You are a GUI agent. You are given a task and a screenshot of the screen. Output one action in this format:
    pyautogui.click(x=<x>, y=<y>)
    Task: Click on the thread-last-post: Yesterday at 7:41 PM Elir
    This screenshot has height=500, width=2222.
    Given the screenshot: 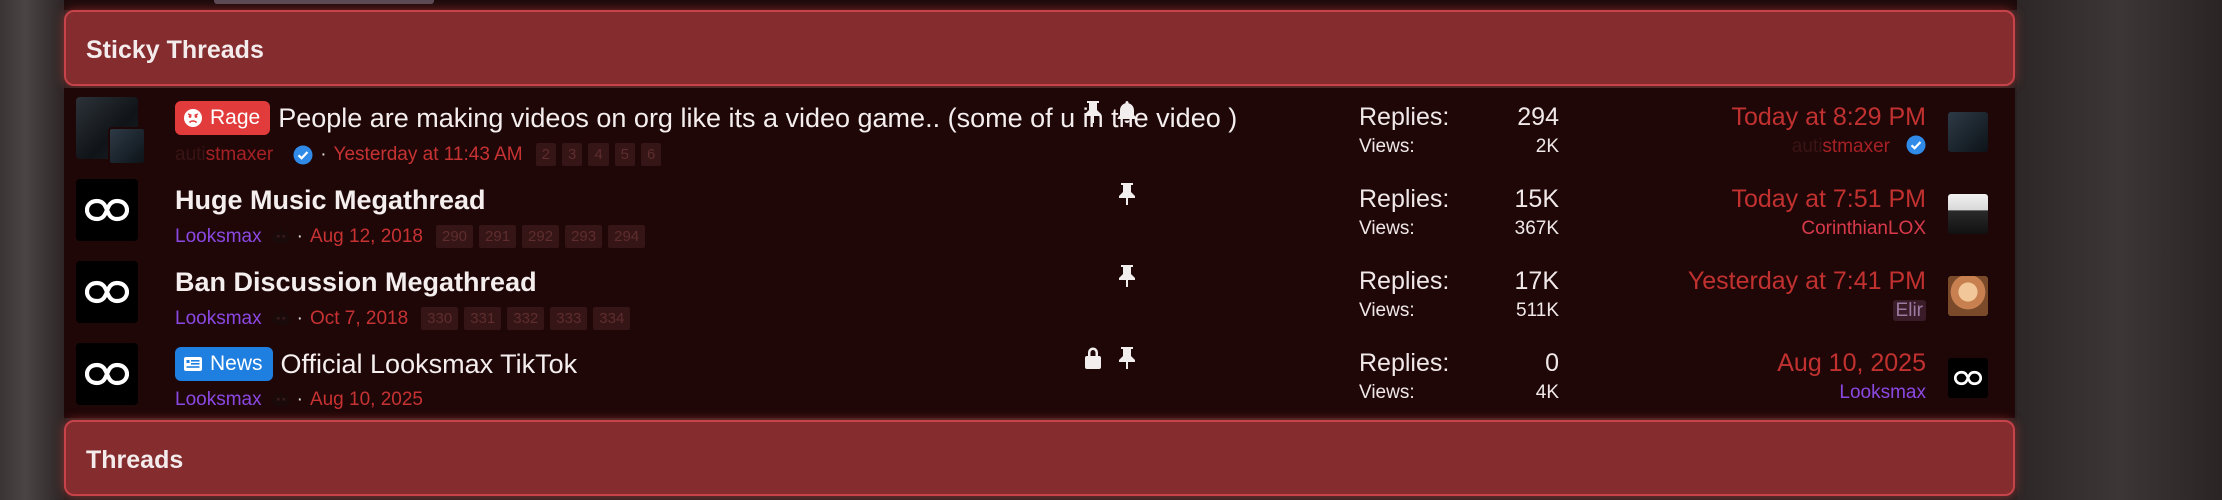 What is the action you would take?
    pyautogui.click(x=1726, y=294)
    